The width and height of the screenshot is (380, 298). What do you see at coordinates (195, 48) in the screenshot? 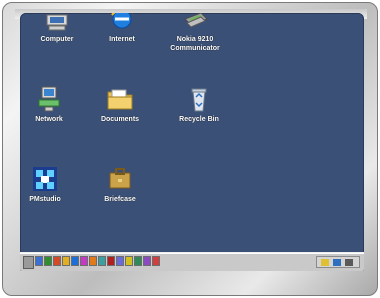
I see `icon-label-line2: Communicator` at bounding box center [195, 48].